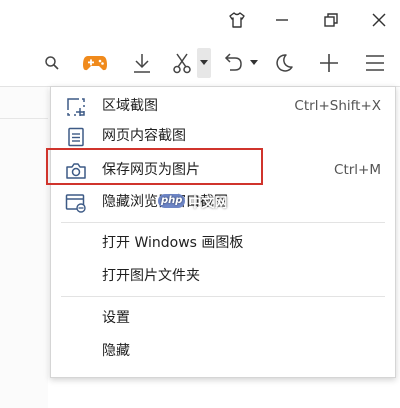 Image resolution: width=400 pixels, height=408 pixels. Describe the element at coordinates (173, 243) in the screenshot. I see `menu-item-label: 打开 Windows 画图板` at that location.